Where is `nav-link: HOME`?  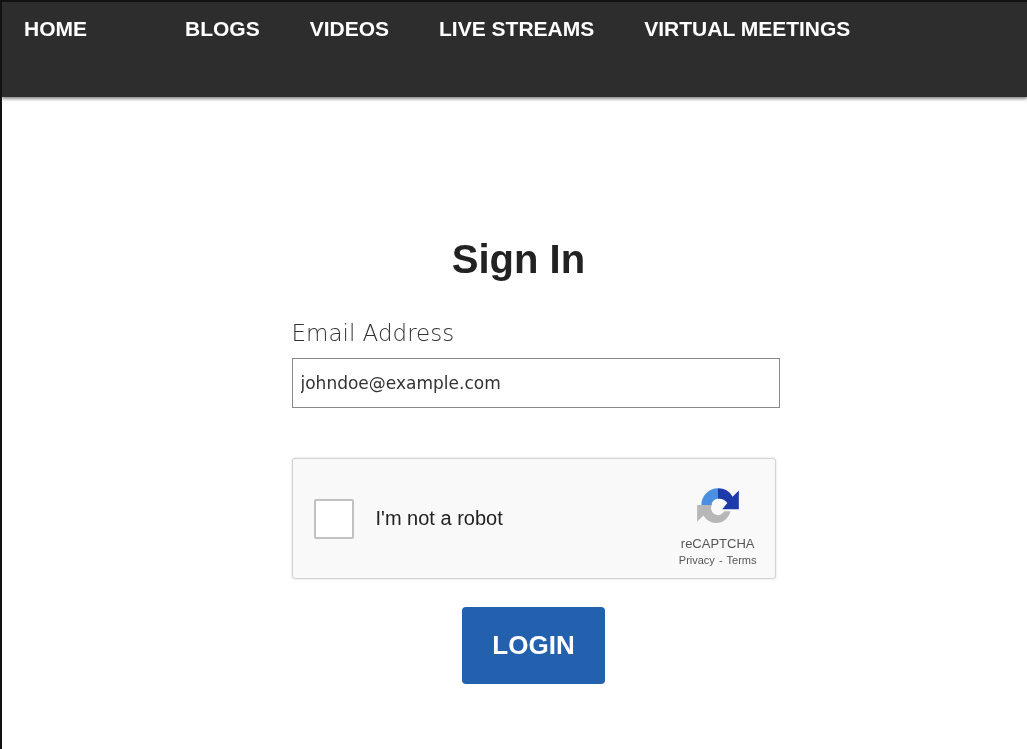
nav-link: HOME is located at coordinates (55, 29).